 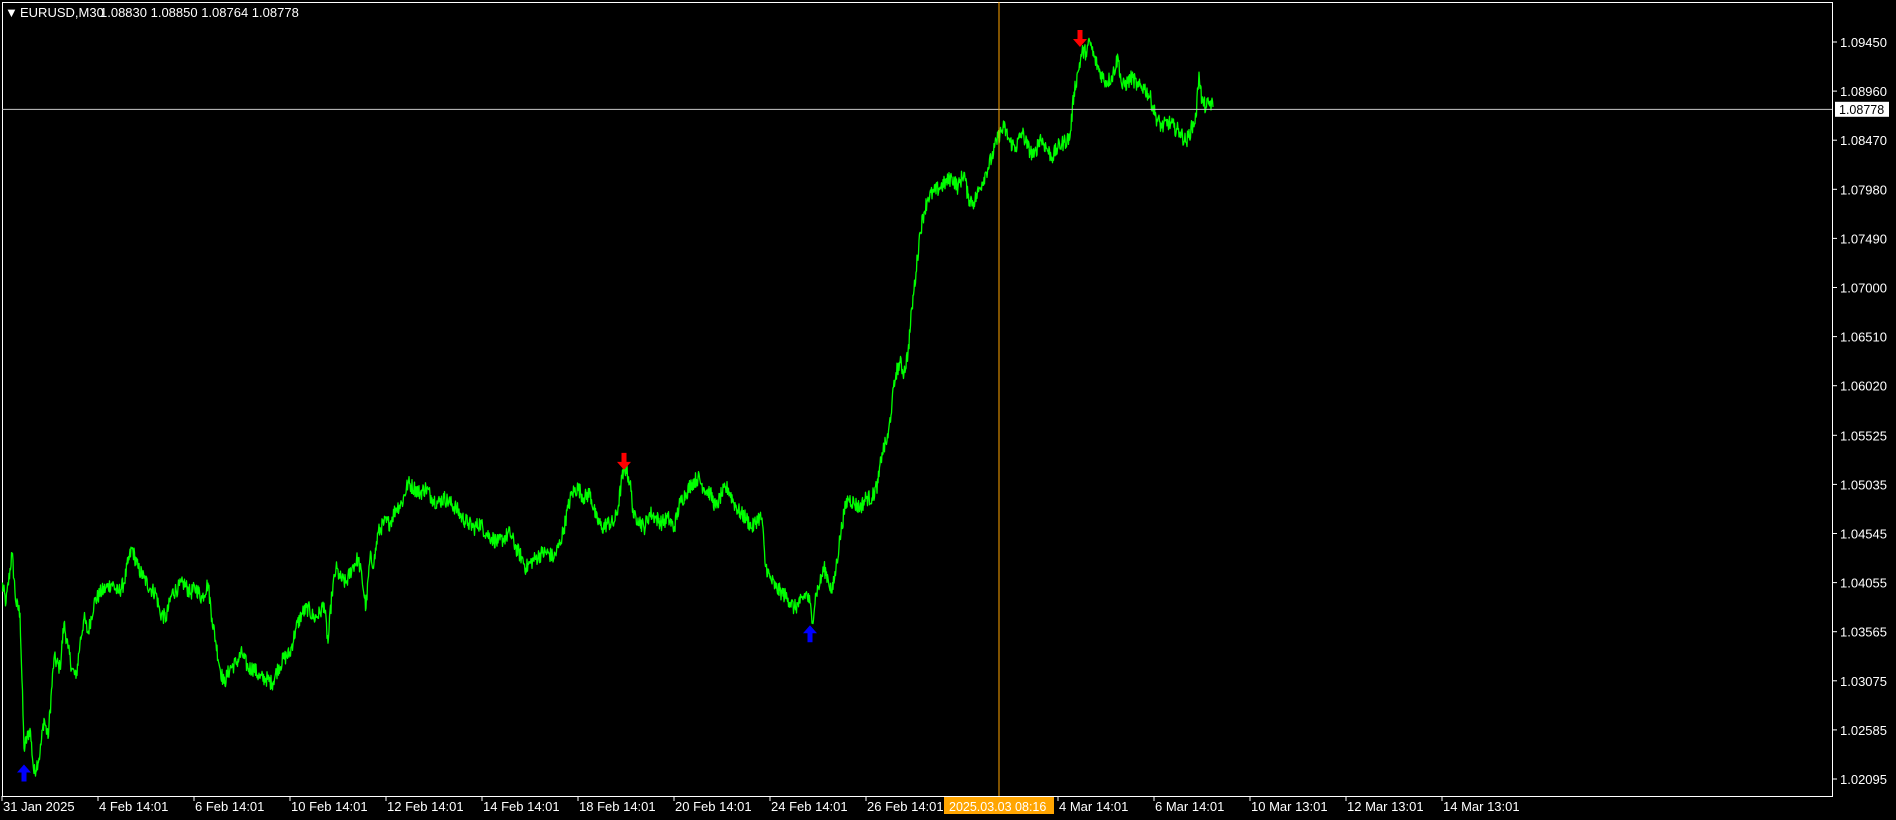 What do you see at coordinates (1093, 806) in the screenshot?
I see `time-axis-label: 4 Mar 14:01` at bounding box center [1093, 806].